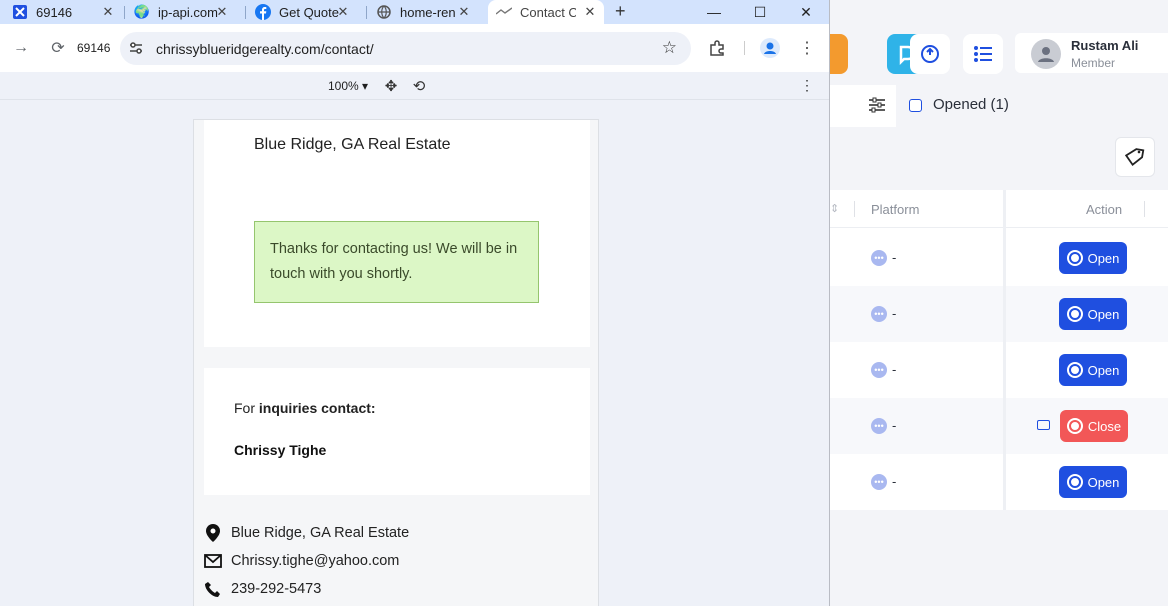  What do you see at coordinates (546, 12) in the screenshot?
I see `tab-contact: Contact C ✕` at bounding box center [546, 12].